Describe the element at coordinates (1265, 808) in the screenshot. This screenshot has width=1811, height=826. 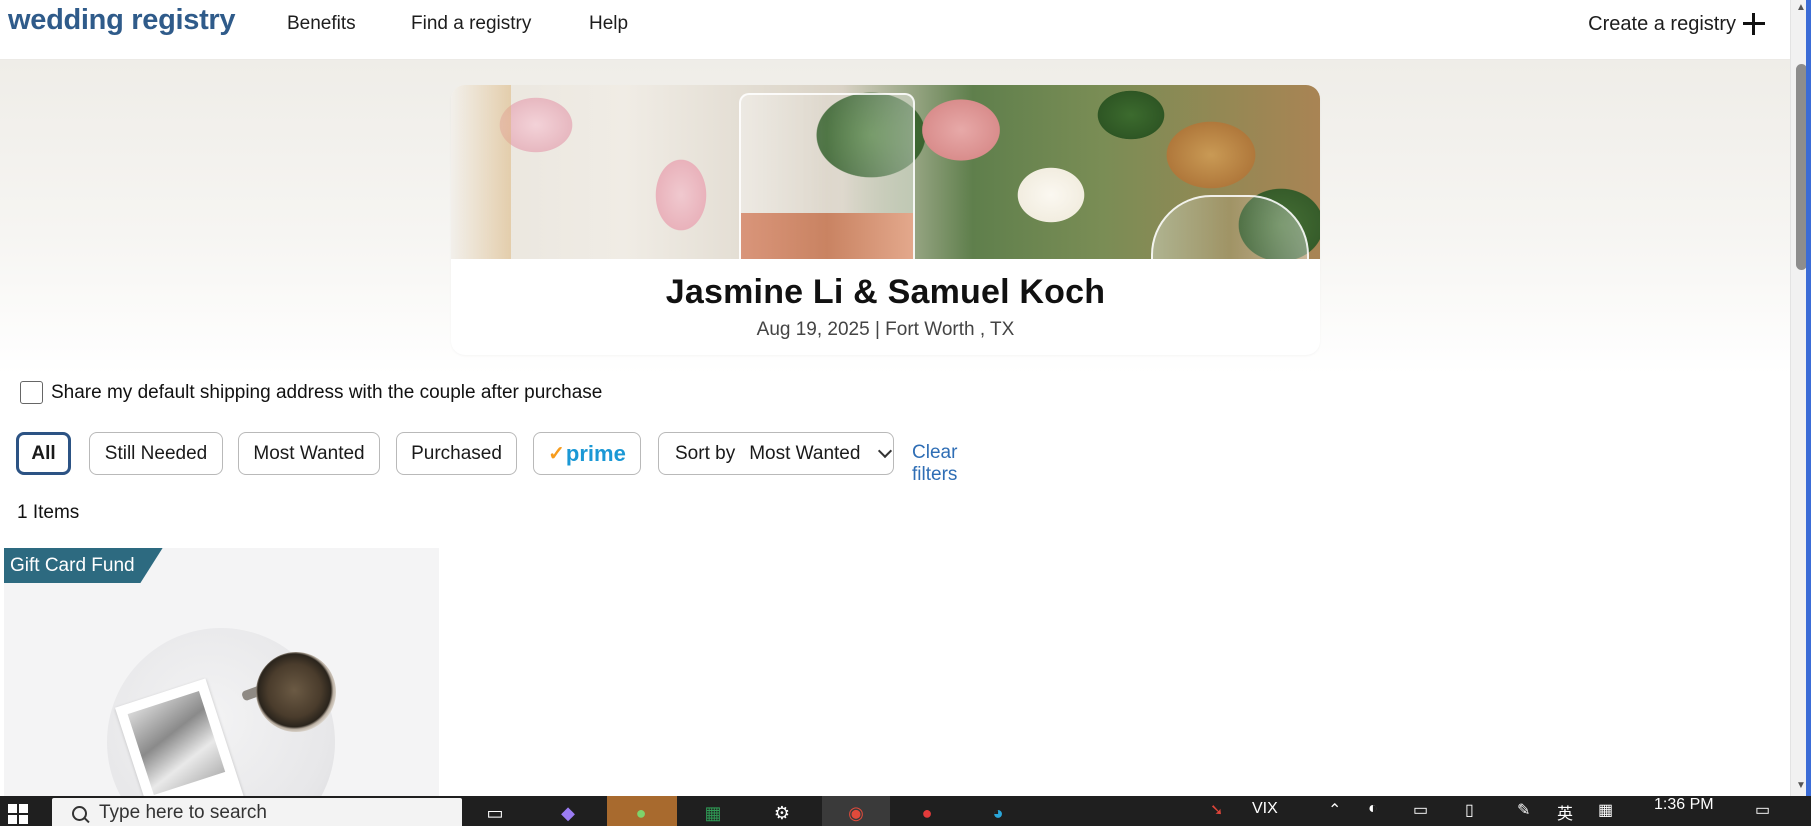
I see `tray-text: VIX` at that location.